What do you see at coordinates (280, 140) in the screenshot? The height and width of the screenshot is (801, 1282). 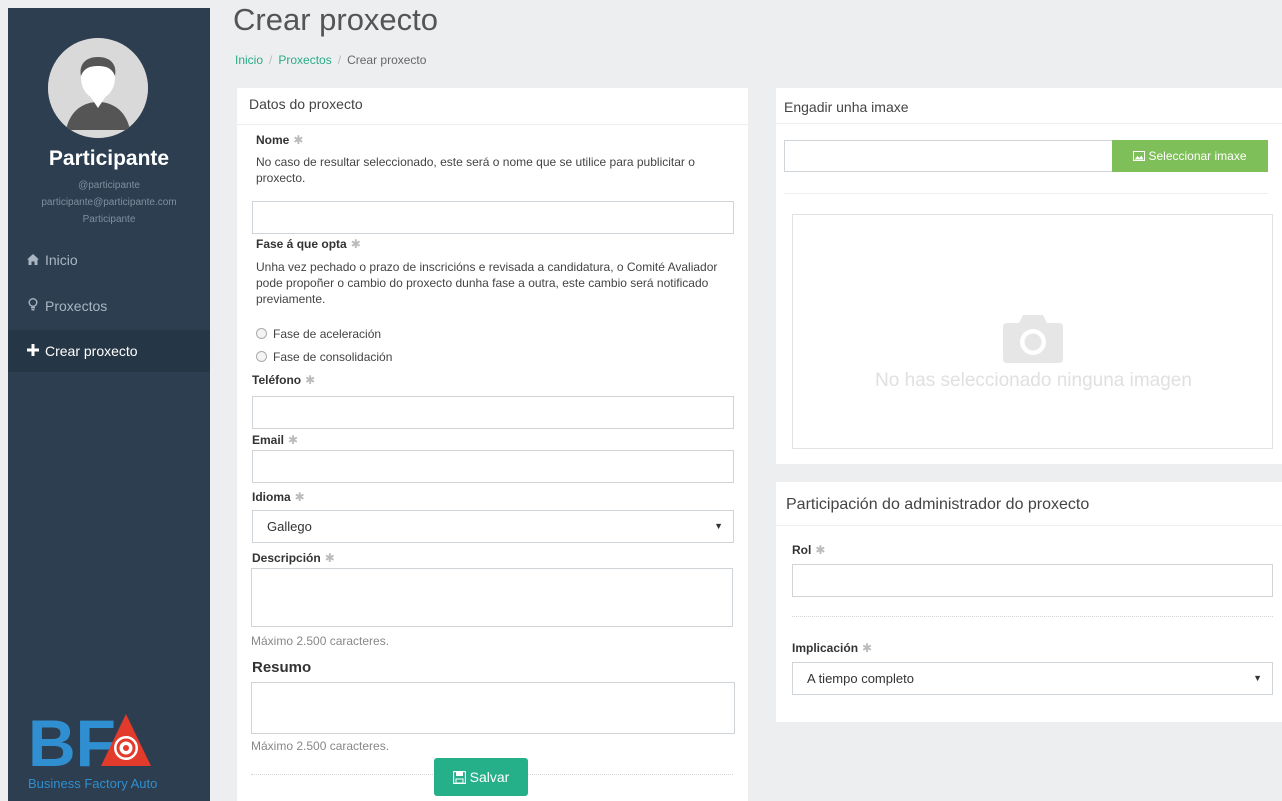 I see `nome-label: Nome ✱` at bounding box center [280, 140].